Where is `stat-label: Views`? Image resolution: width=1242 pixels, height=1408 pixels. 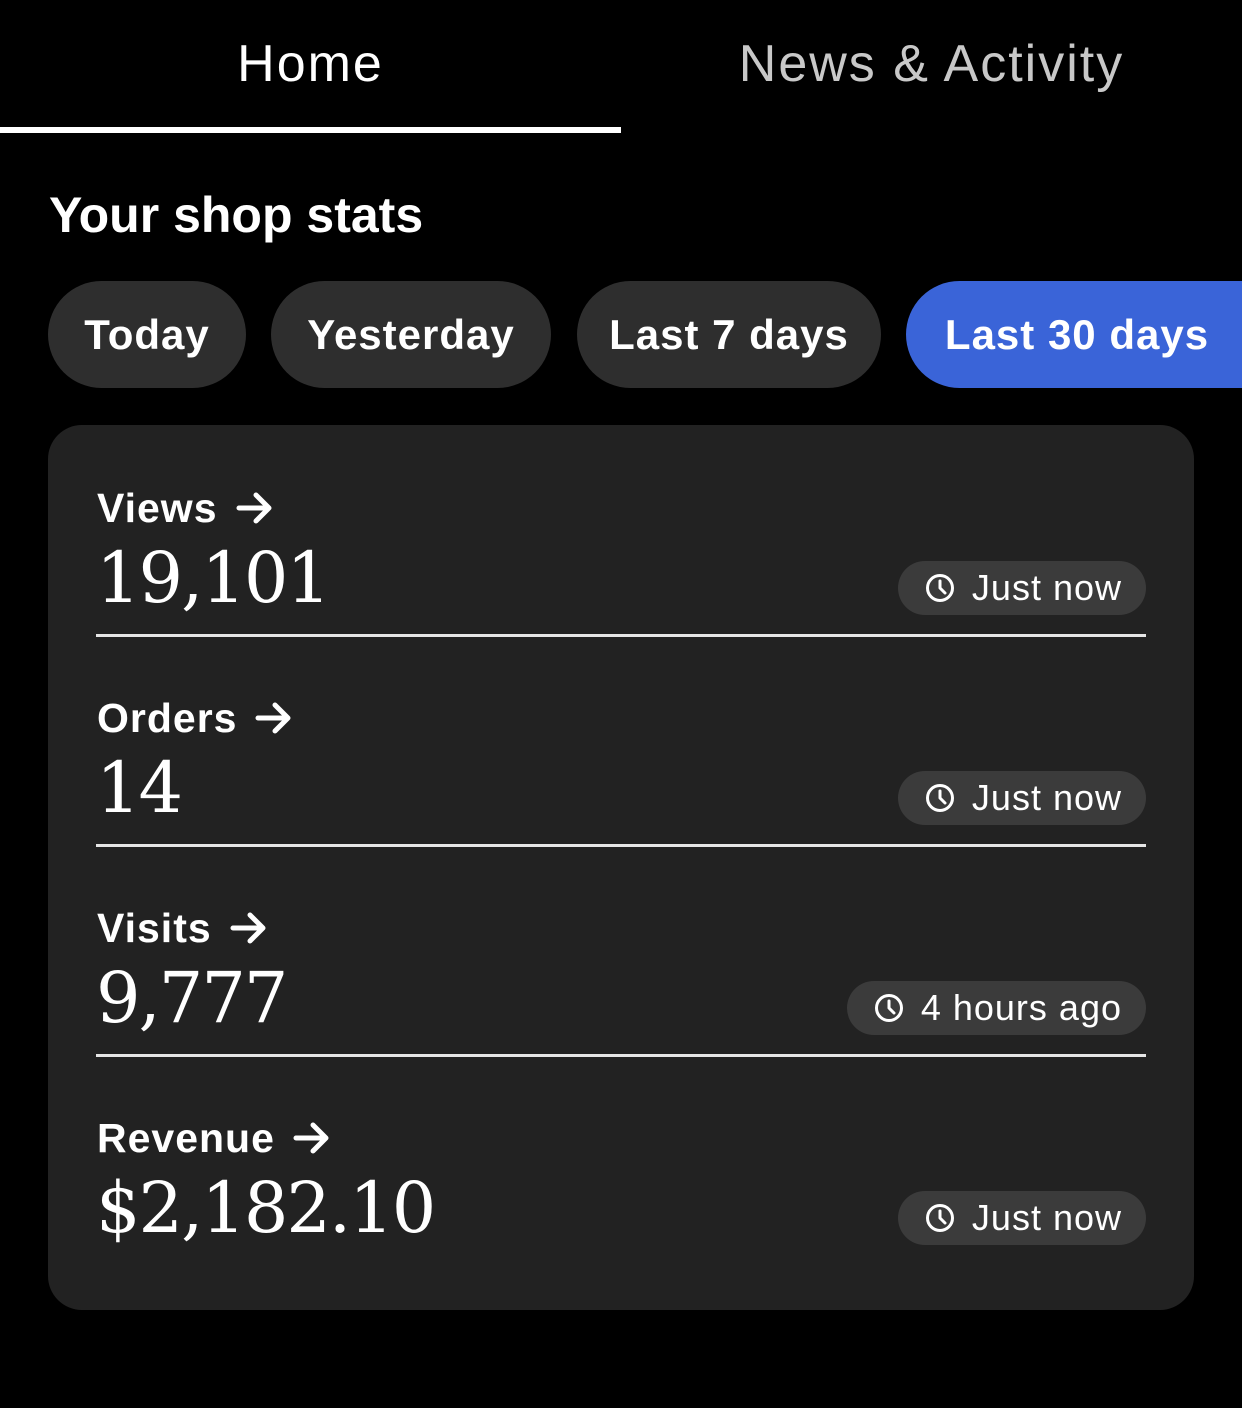 stat-label: Views is located at coordinates (157, 507).